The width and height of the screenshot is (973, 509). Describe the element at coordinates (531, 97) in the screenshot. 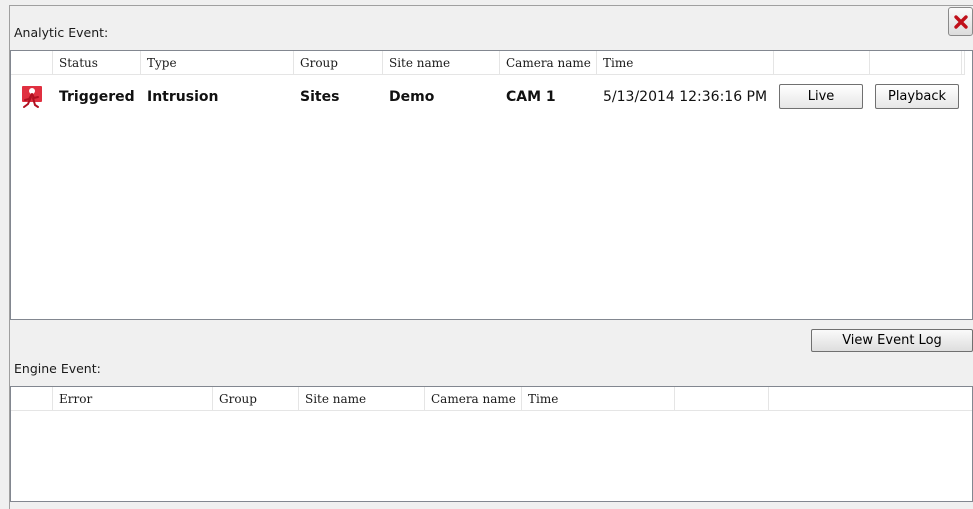

I see `camera-name-cell: CAM 1` at that location.